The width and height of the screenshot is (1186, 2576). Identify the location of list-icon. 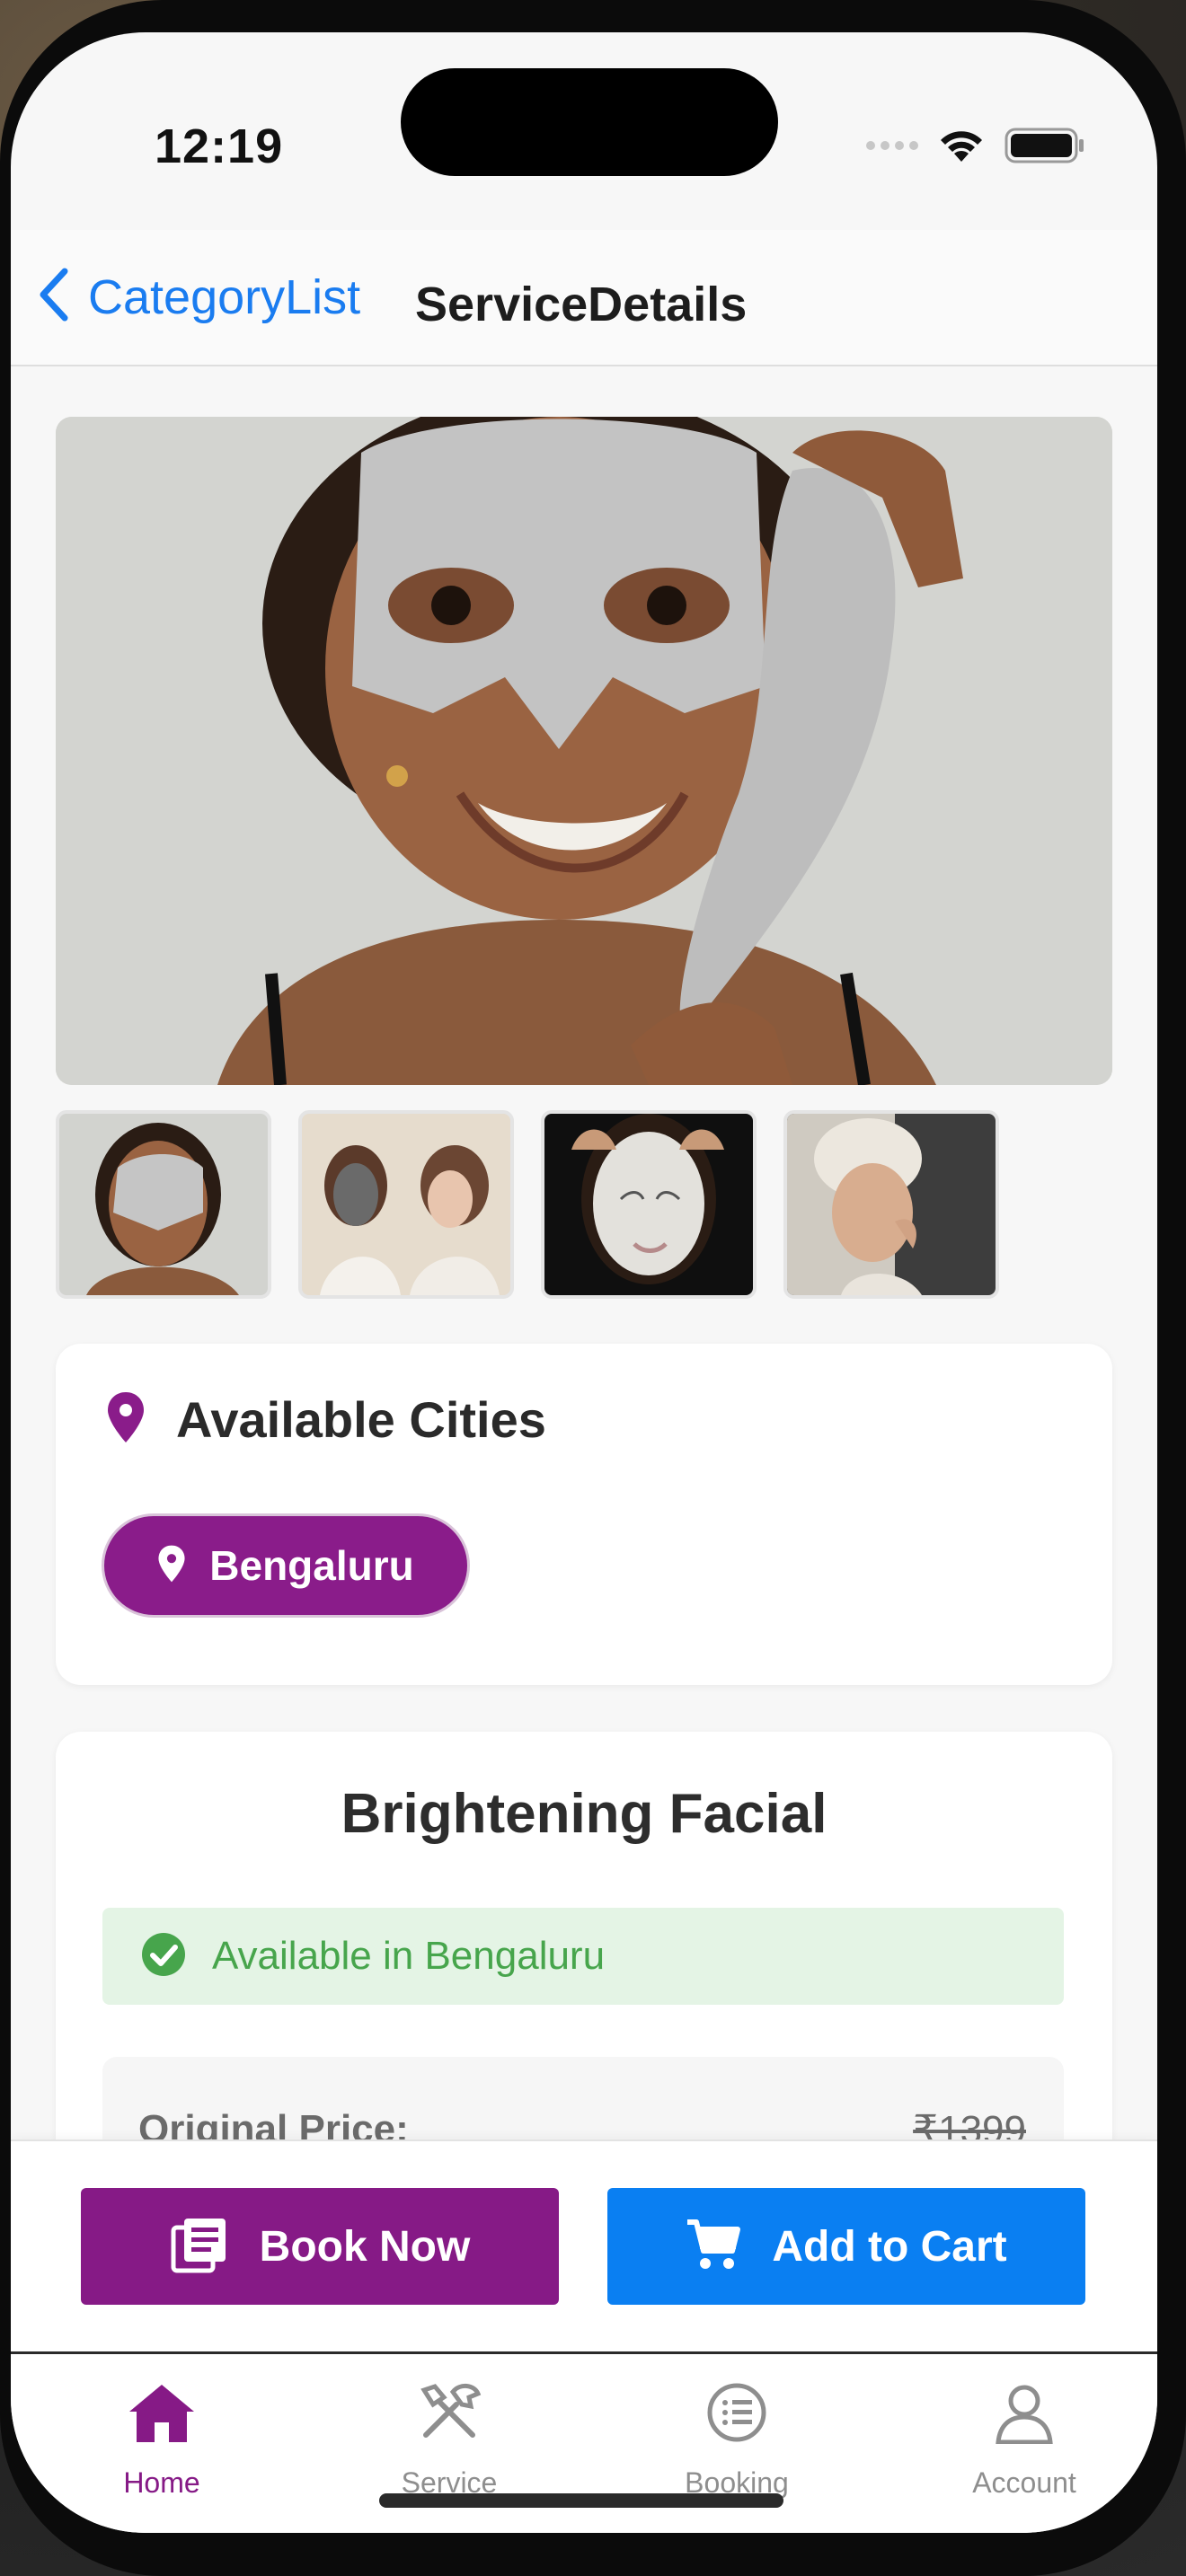
(736, 2414).